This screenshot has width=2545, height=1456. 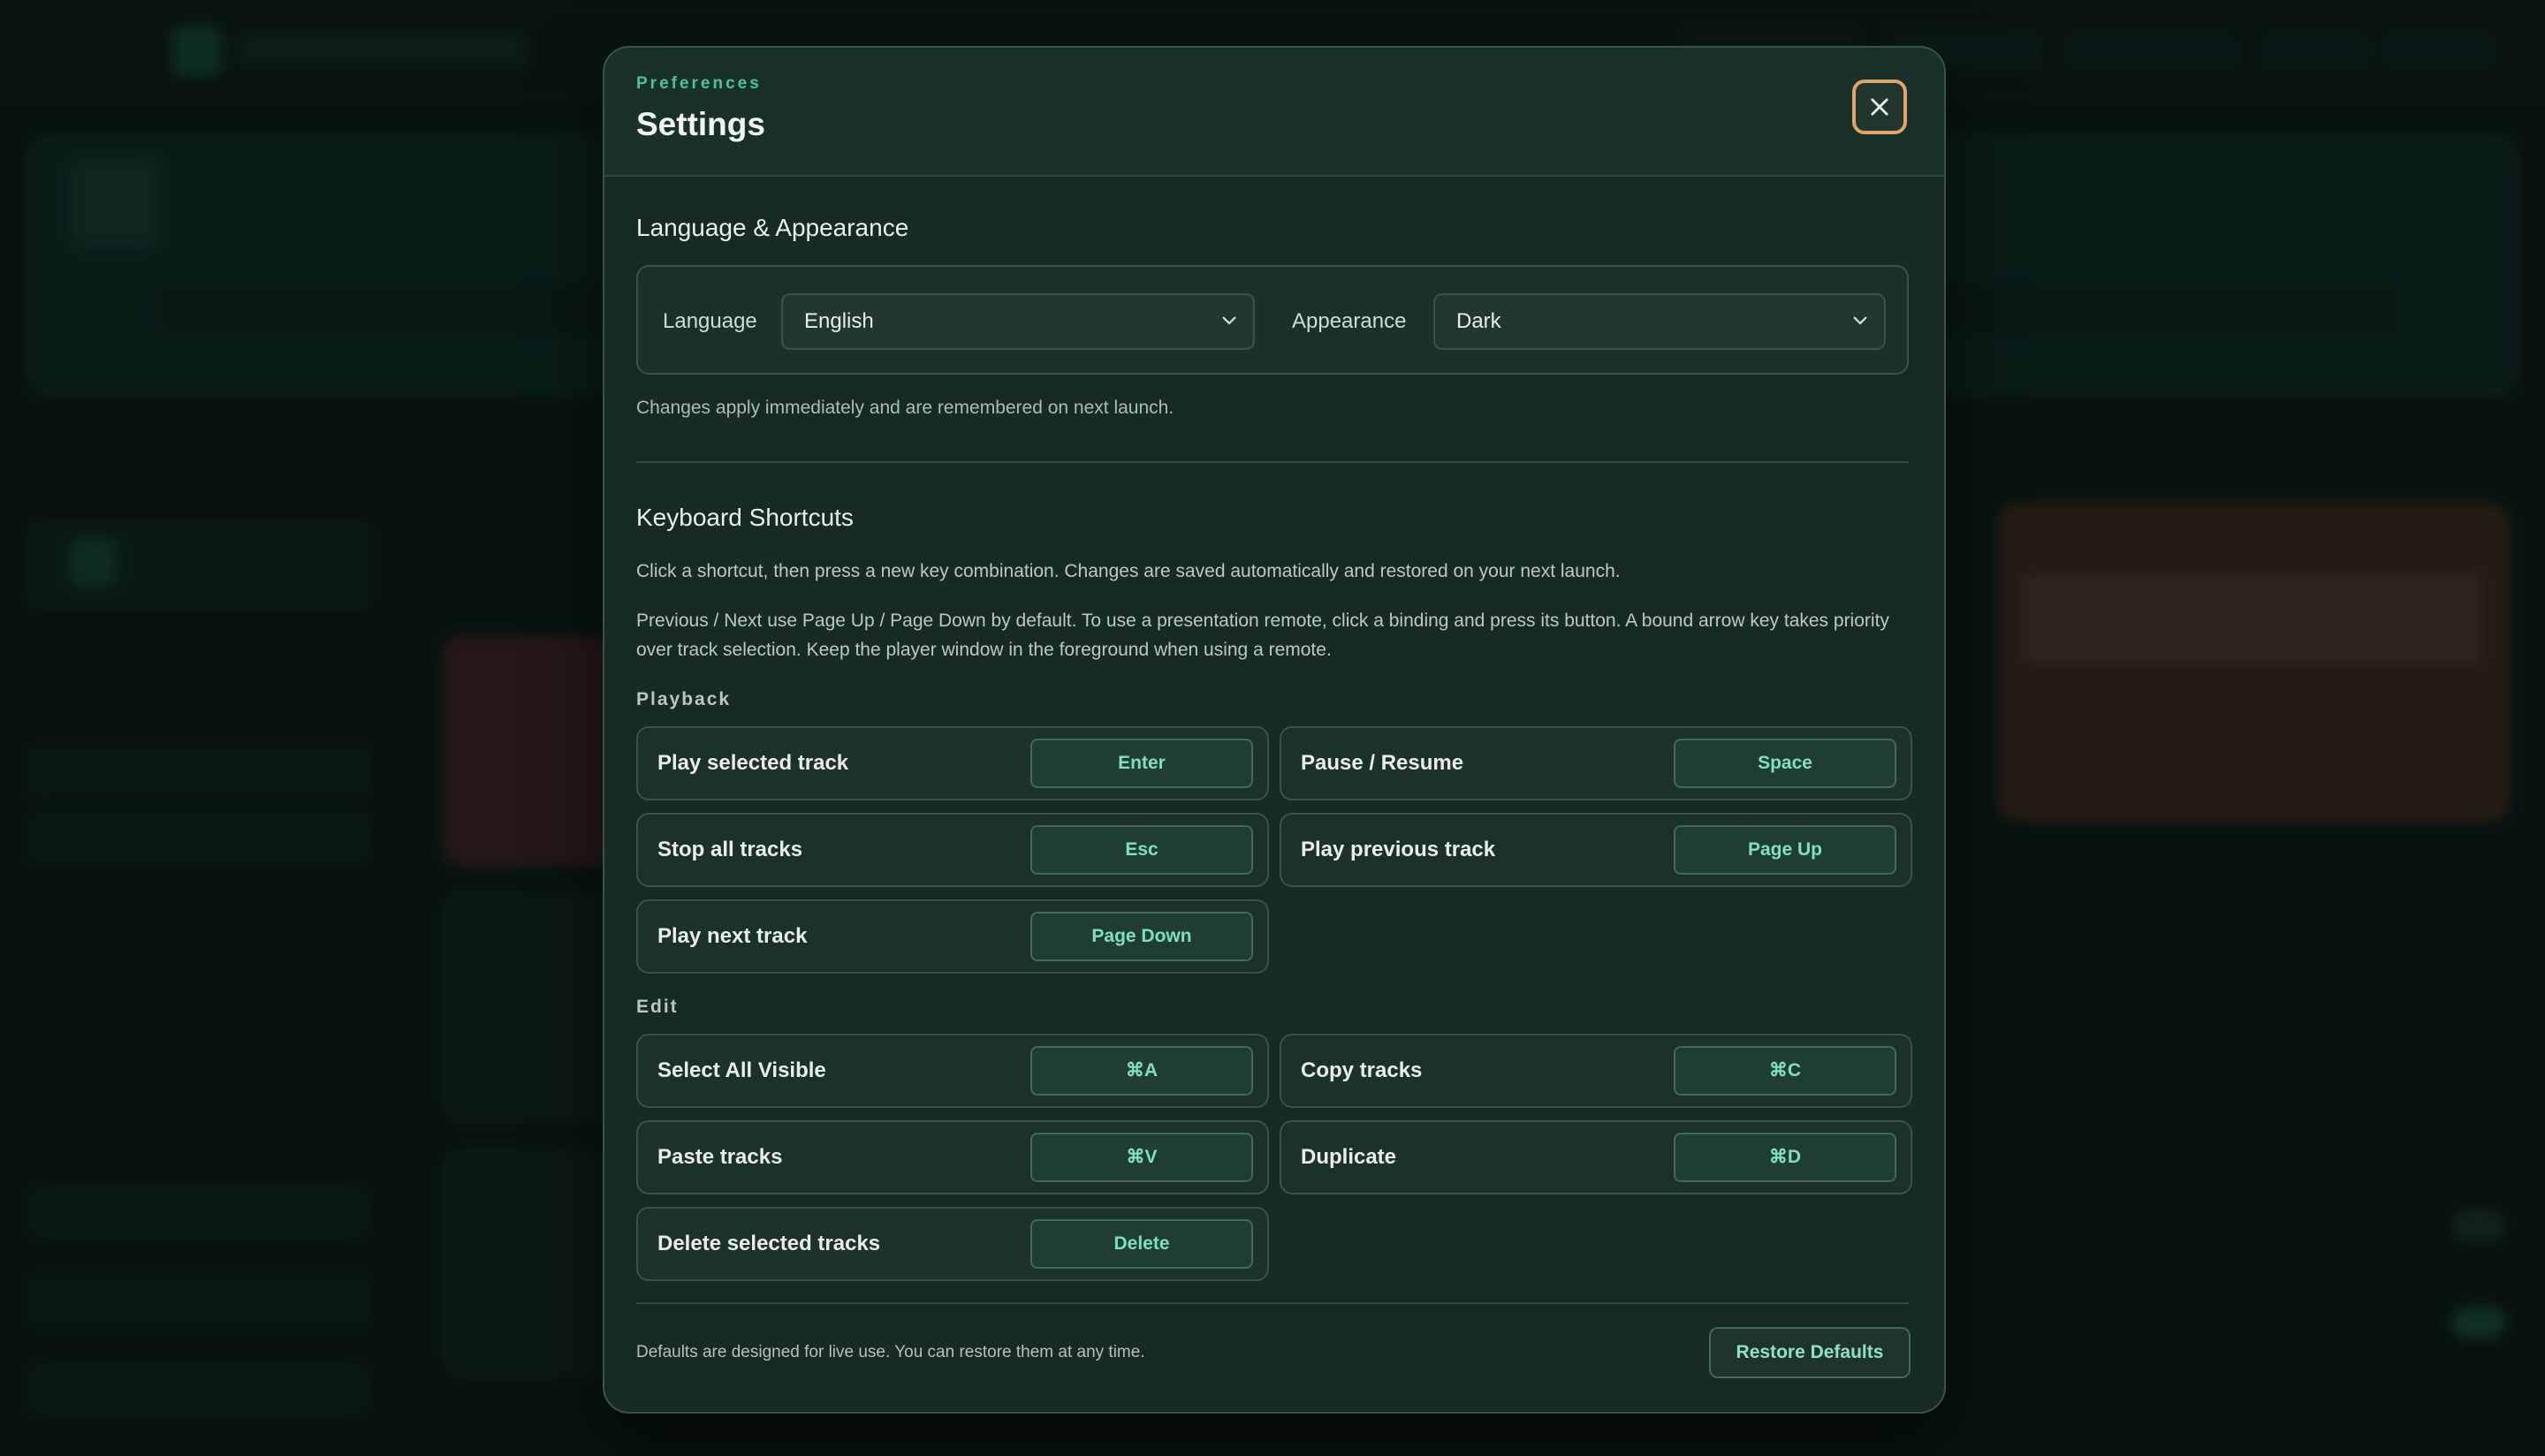 What do you see at coordinates (769, 1243) in the screenshot?
I see `shortcut-name: Delete selected tracks` at bounding box center [769, 1243].